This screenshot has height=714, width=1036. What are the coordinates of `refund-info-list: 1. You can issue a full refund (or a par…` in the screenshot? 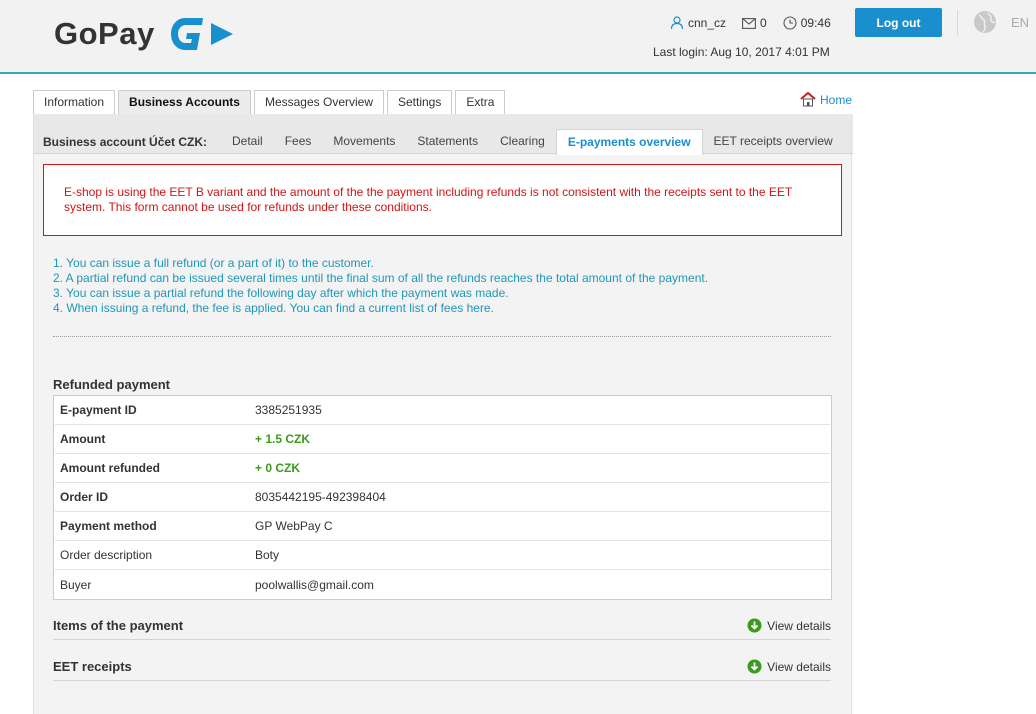 It's located at (380, 286).